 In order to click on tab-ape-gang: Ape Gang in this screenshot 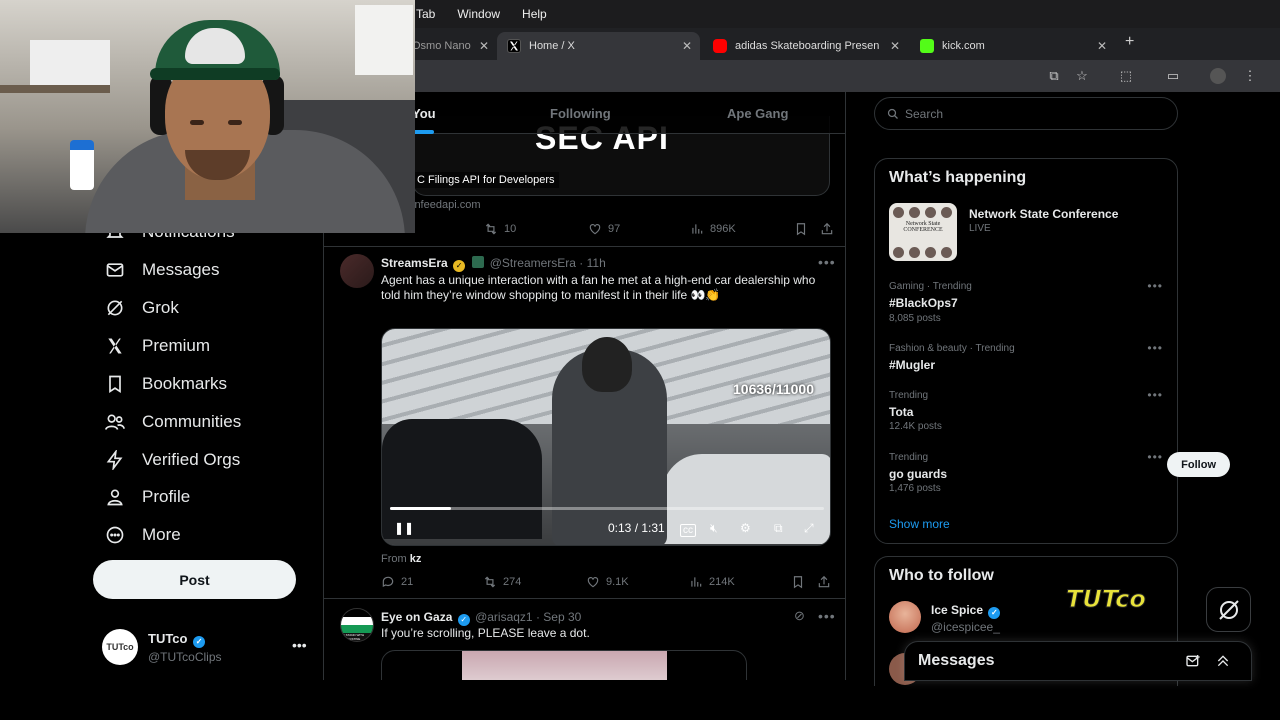, I will do `click(757, 113)`.